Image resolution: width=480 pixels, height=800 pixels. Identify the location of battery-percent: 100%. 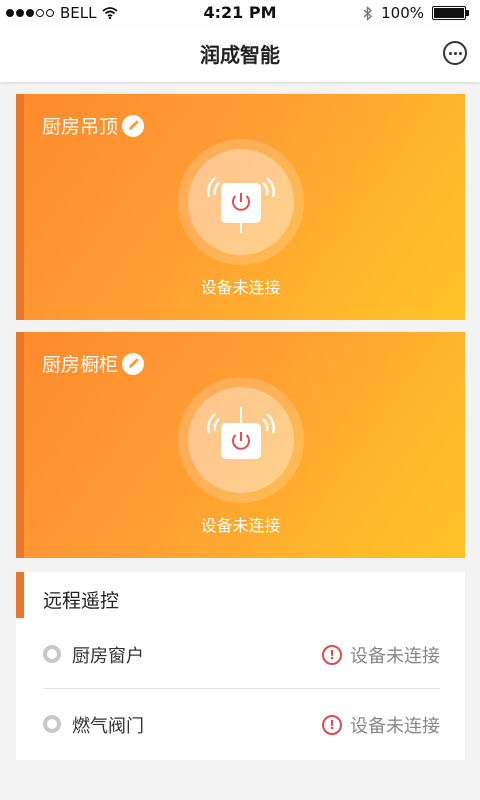
(402, 13).